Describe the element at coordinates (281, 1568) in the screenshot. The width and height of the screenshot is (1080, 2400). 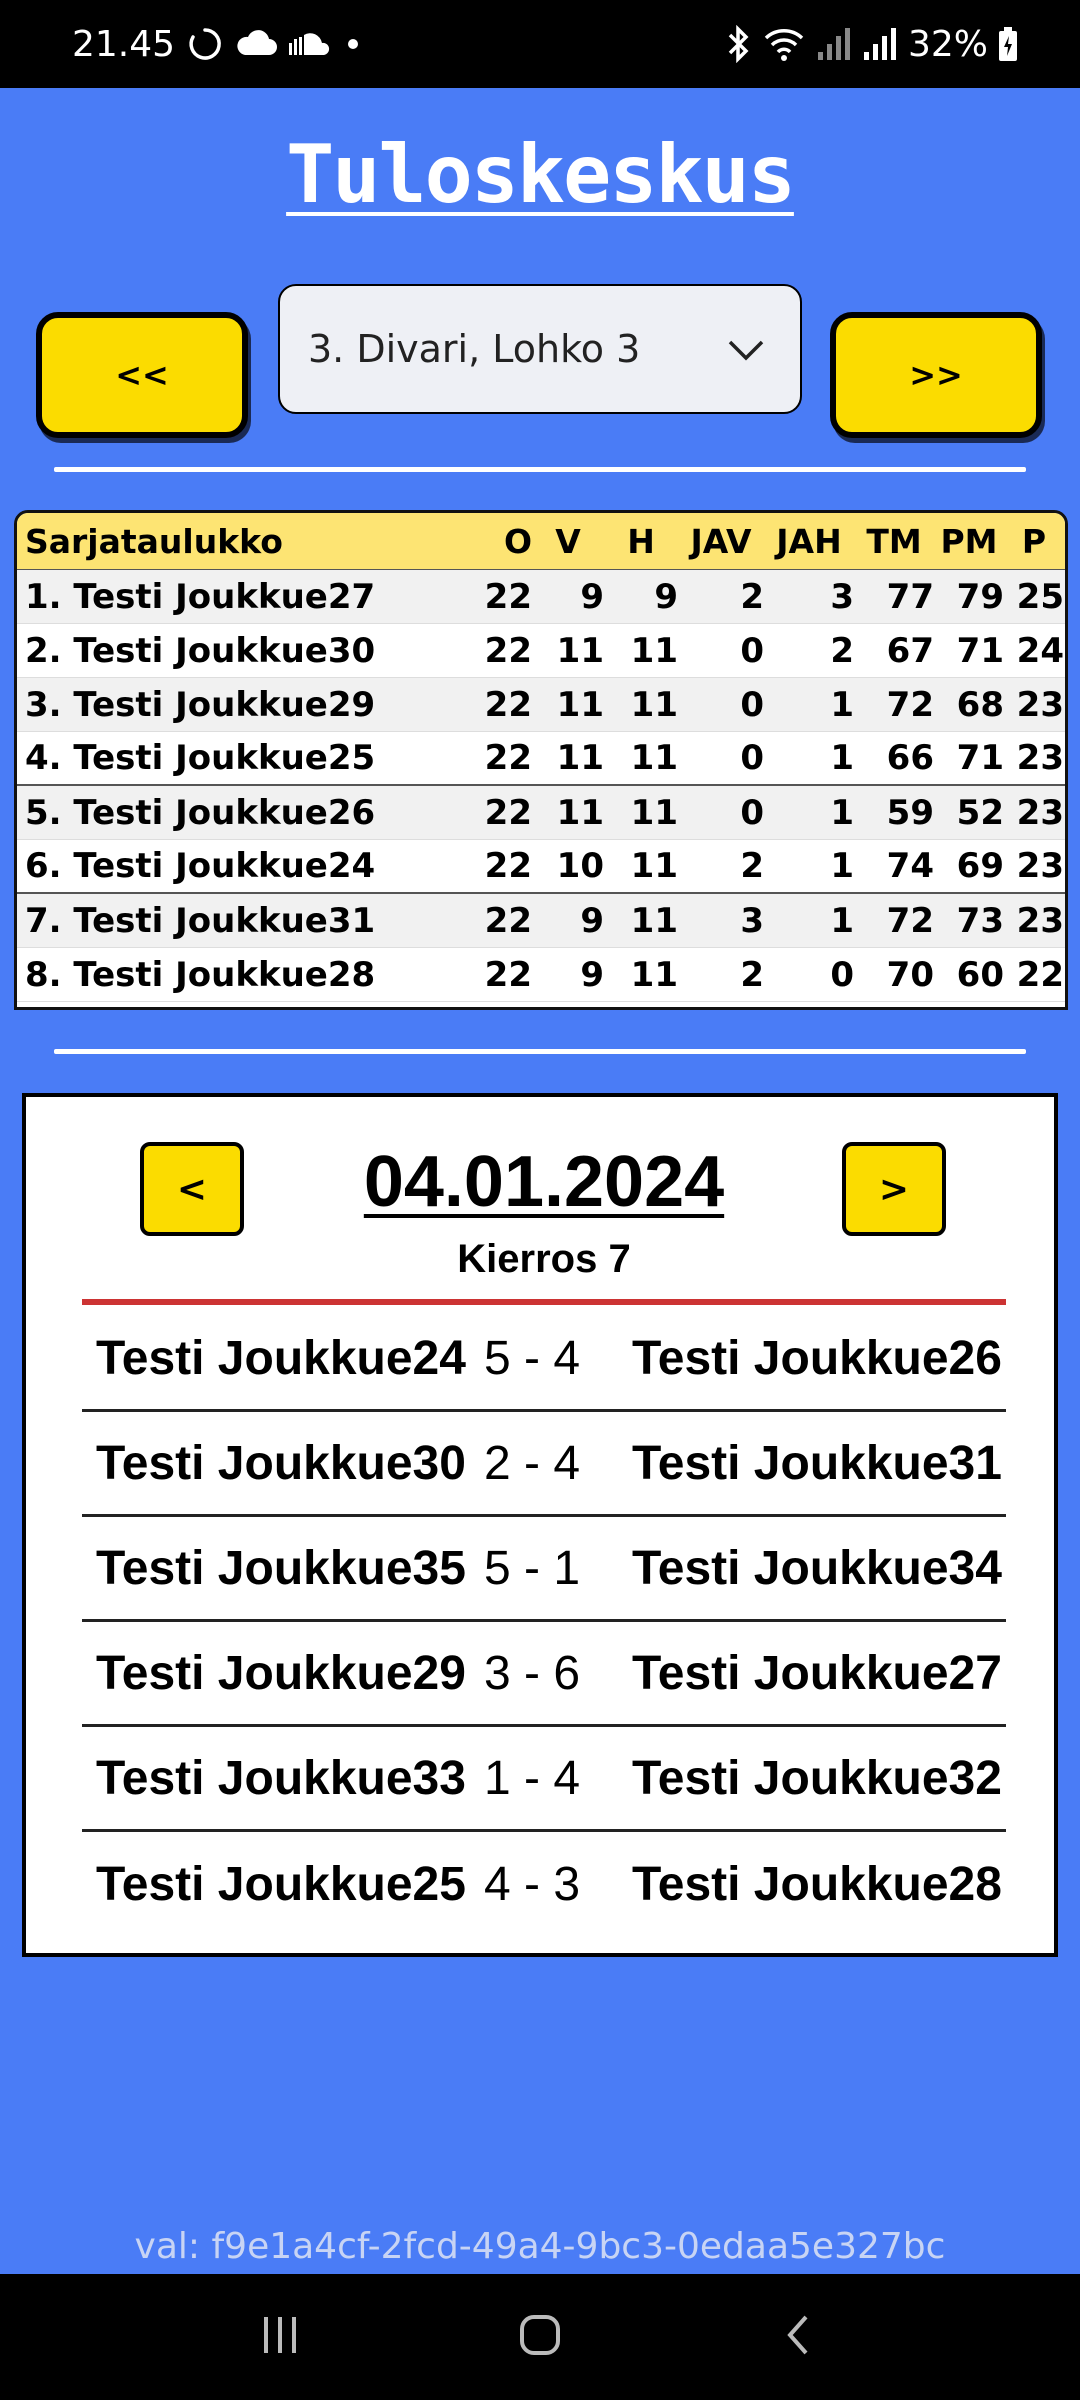
I see `home-team: Testi Joukkue35` at that location.